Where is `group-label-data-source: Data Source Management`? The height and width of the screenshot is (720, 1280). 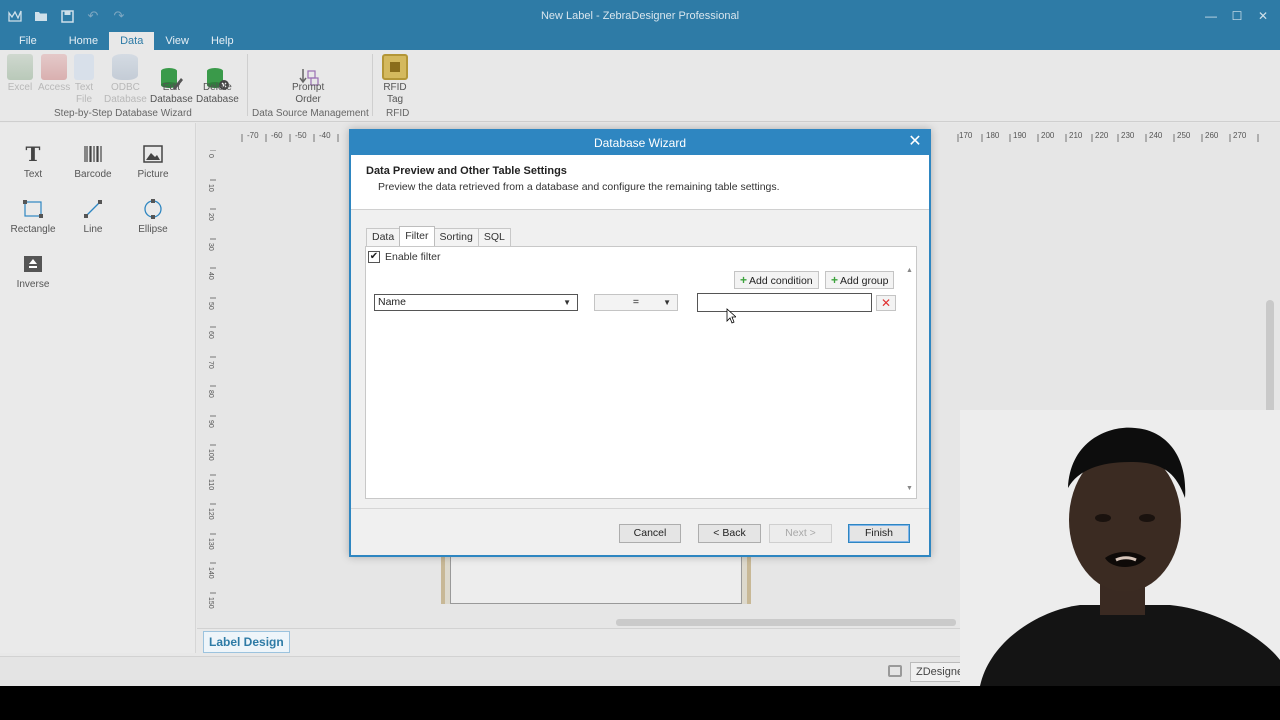
group-label-data-source: Data Source Management is located at coordinates (310, 113).